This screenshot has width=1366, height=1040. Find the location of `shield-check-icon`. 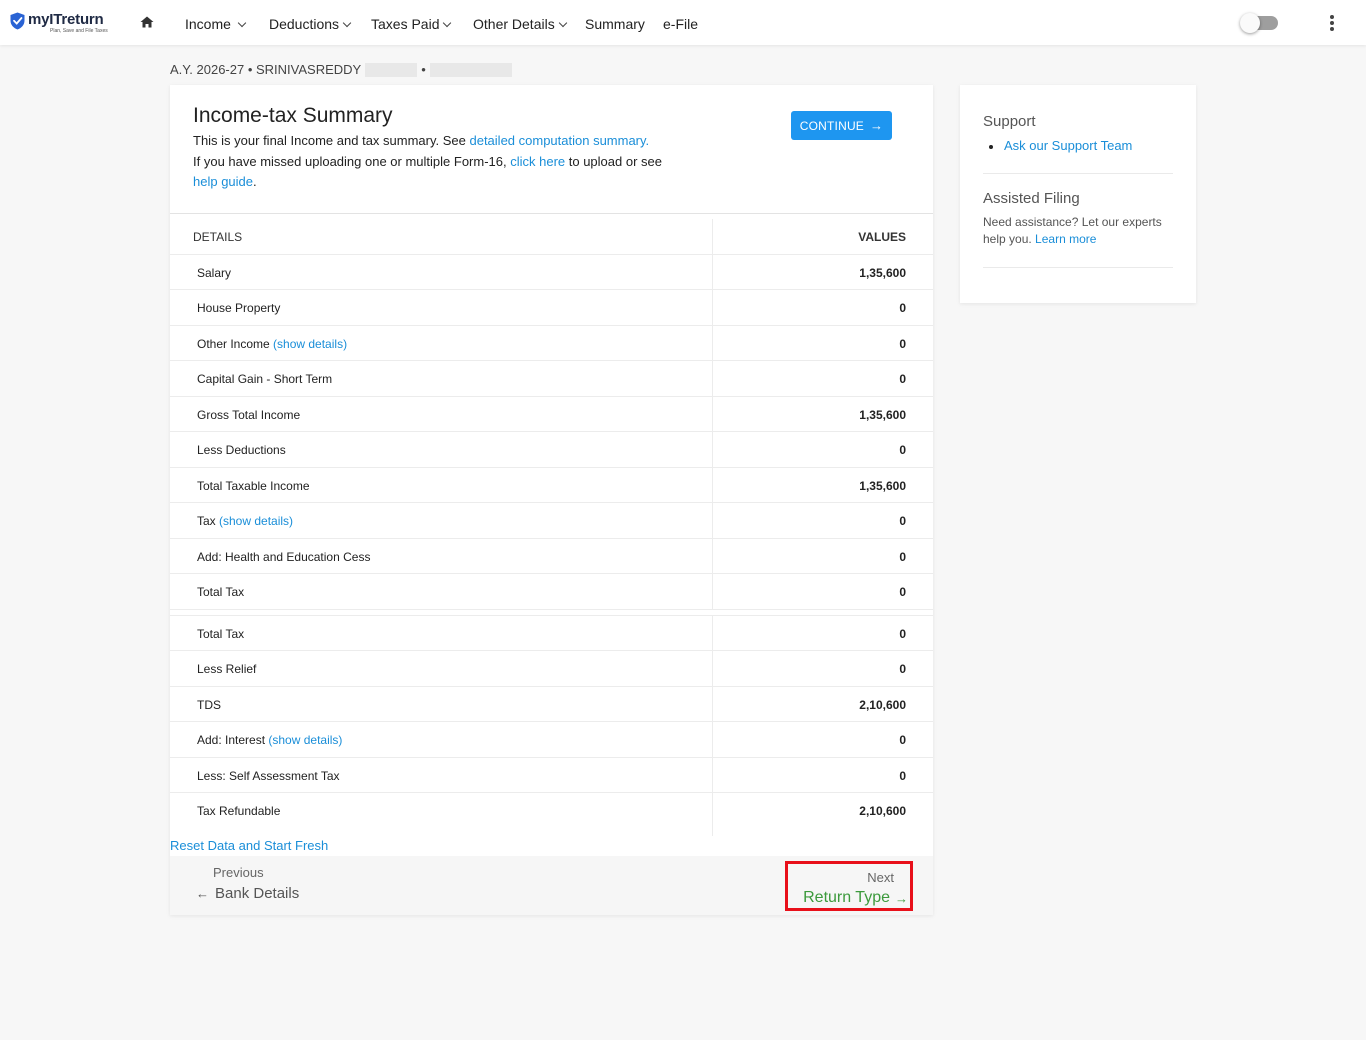

shield-check-icon is located at coordinates (17, 21).